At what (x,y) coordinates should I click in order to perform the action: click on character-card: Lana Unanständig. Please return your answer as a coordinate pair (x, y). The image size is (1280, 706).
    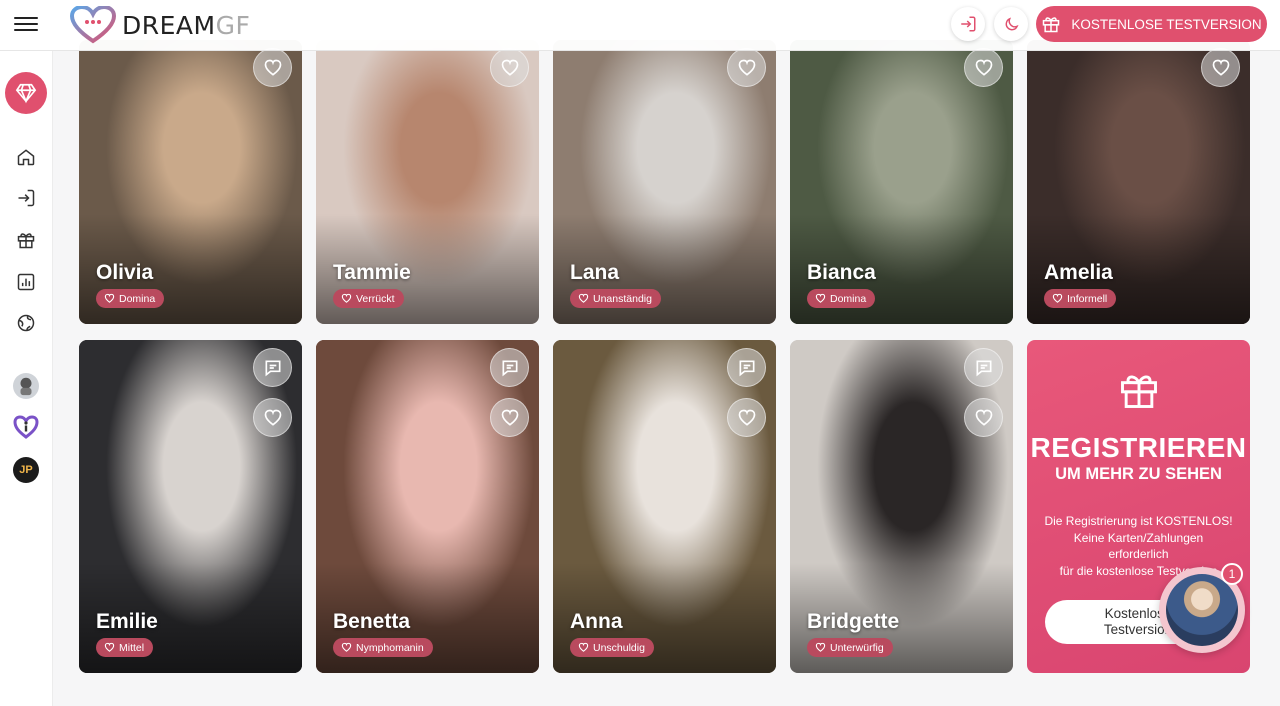
    Looking at the image, I should click on (664, 182).